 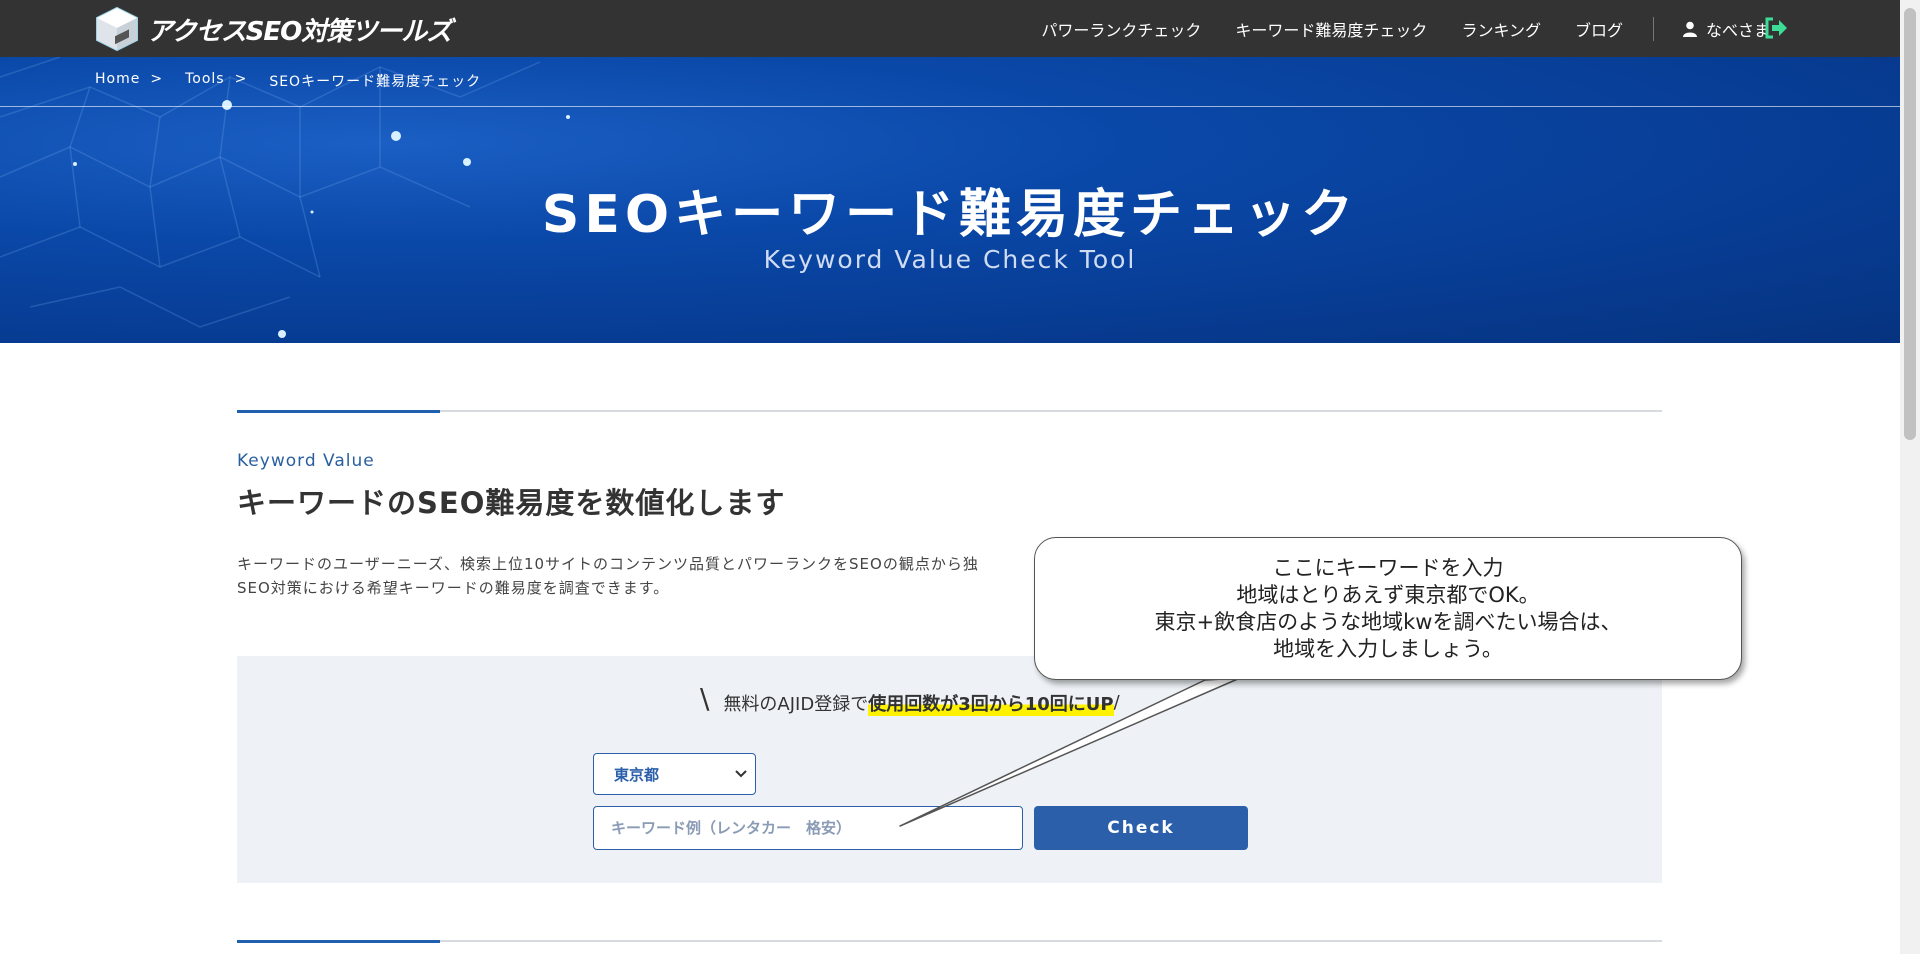 I want to click on hero-divider, so click(x=950, y=106).